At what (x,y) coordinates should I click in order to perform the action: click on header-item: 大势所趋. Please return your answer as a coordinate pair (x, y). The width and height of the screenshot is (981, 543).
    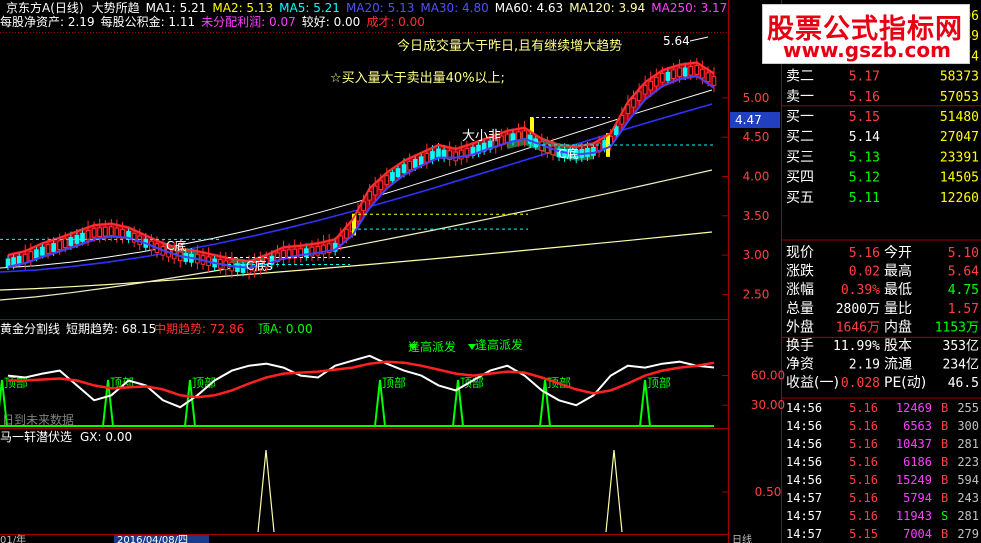
    Looking at the image, I should click on (116, 8).